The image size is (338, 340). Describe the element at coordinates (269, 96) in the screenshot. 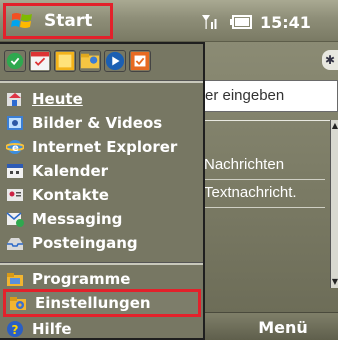

I see `search-input: er eingeben` at that location.